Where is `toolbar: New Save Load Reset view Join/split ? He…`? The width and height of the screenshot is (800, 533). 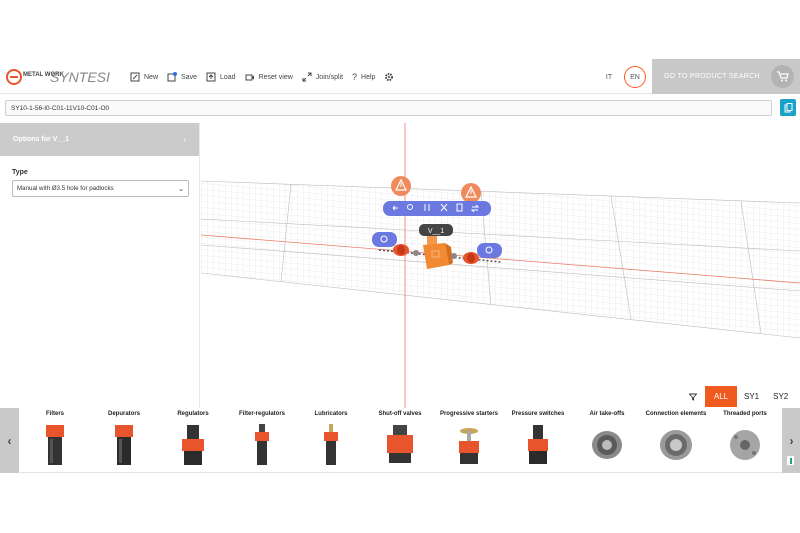 toolbar: New Save Load Reset view Join/split ? He… is located at coordinates (262, 77).